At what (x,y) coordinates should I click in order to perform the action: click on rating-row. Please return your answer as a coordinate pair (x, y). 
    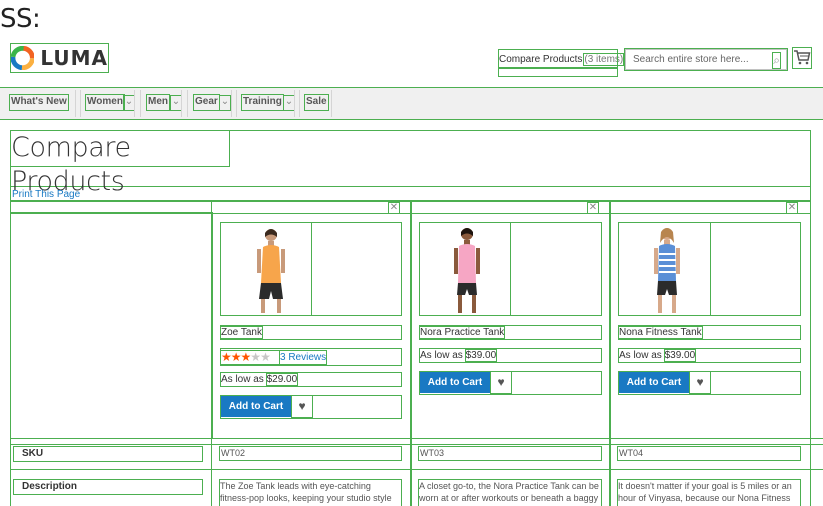
    Looking at the image, I should click on (311, 357).